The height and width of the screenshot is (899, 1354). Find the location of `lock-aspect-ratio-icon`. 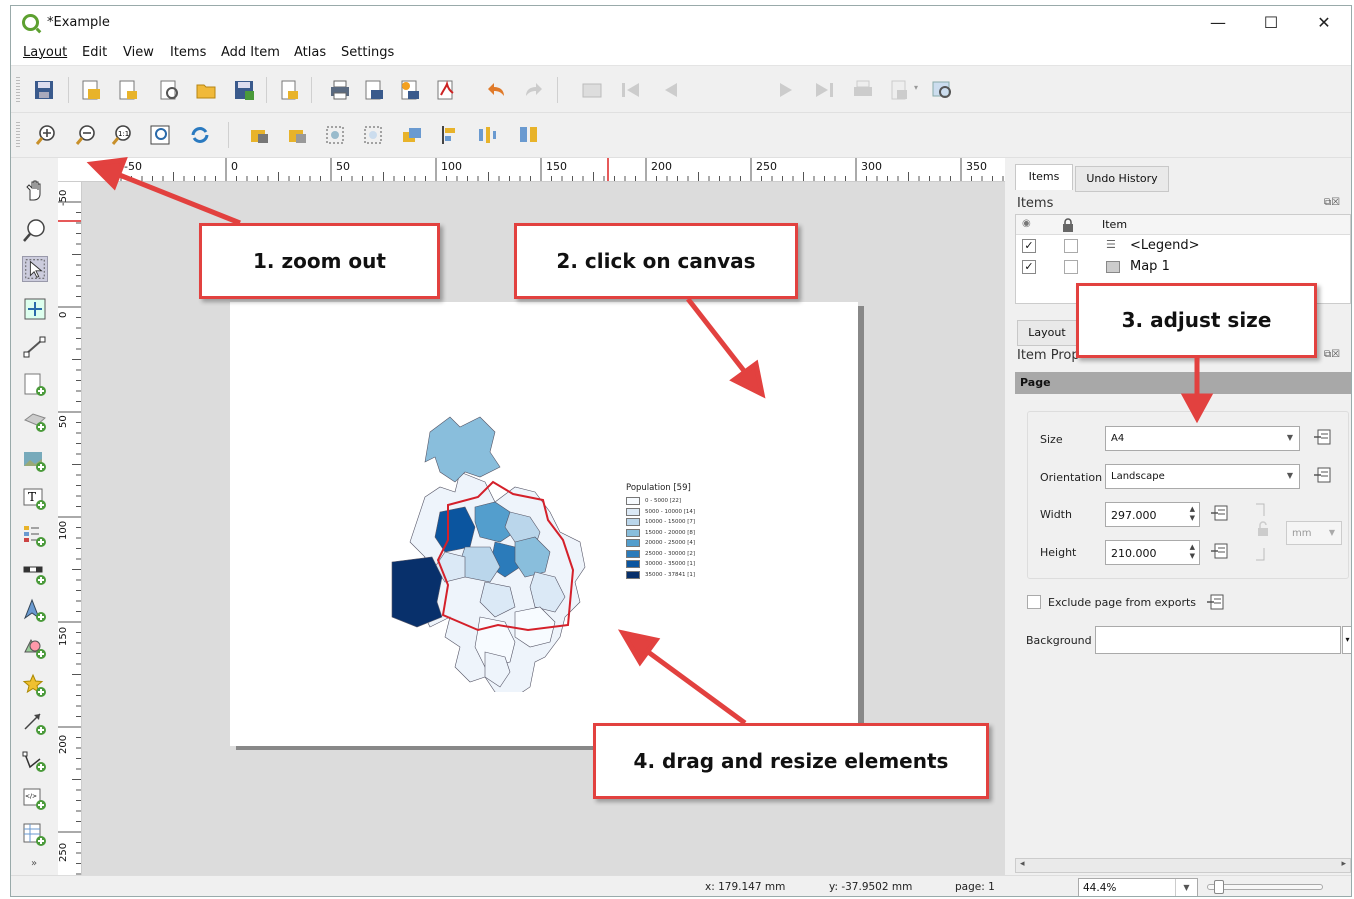

lock-aspect-ratio-icon is located at coordinates (1263, 532).